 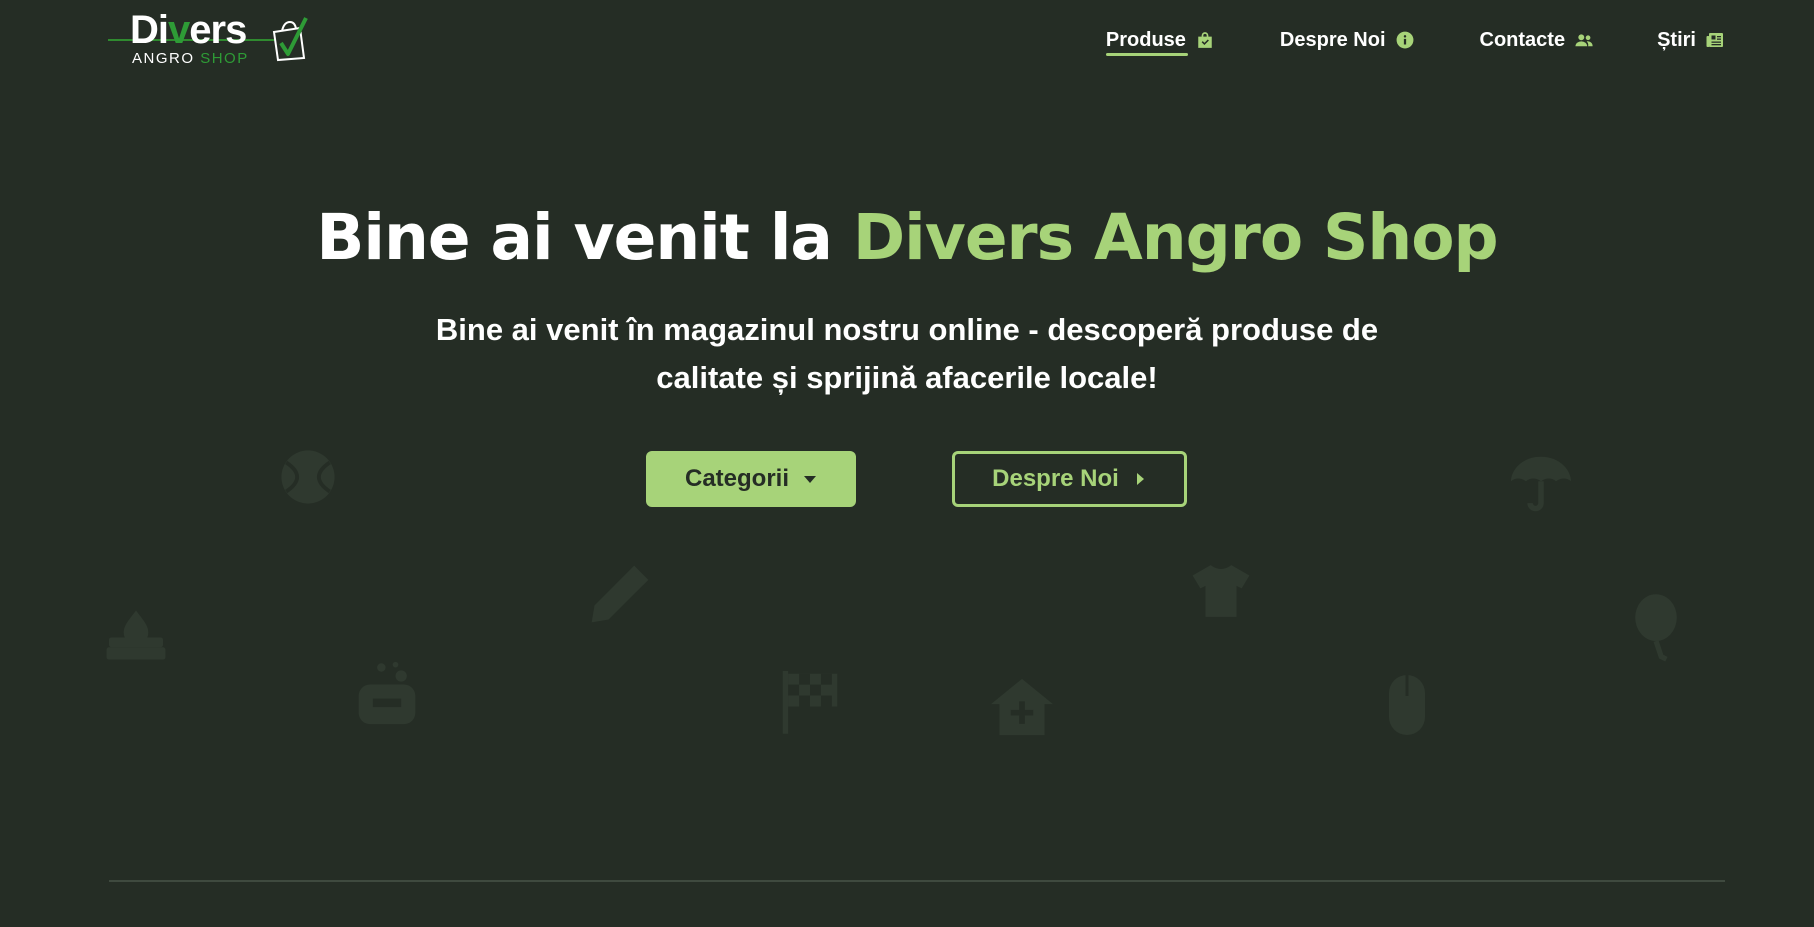 I want to click on logo-text-accent: v, so click(x=179, y=30).